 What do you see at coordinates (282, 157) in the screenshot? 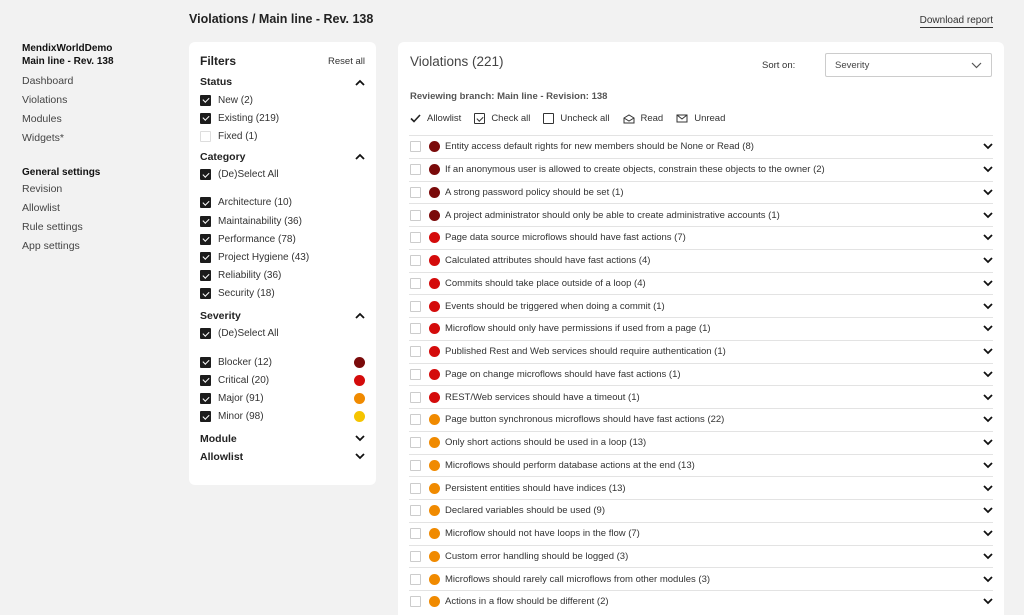
I see `category-section-toggle: Category` at bounding box center [282, 157].